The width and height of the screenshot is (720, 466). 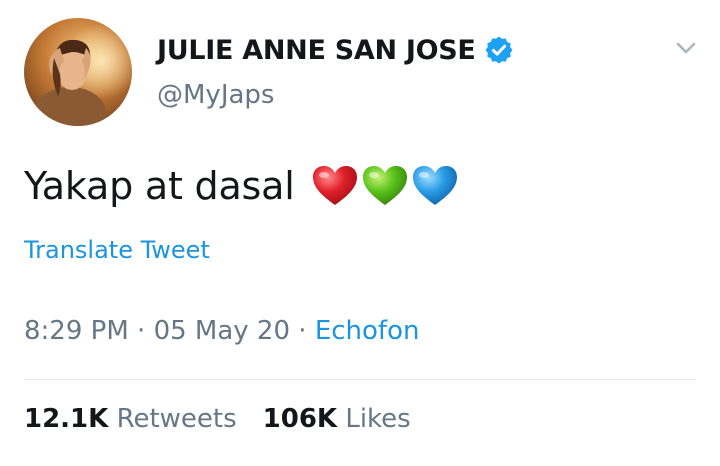 What do you see at coordinates (360, 379) in the screenshot?
I see `divider` at bounding box center [360, 379].